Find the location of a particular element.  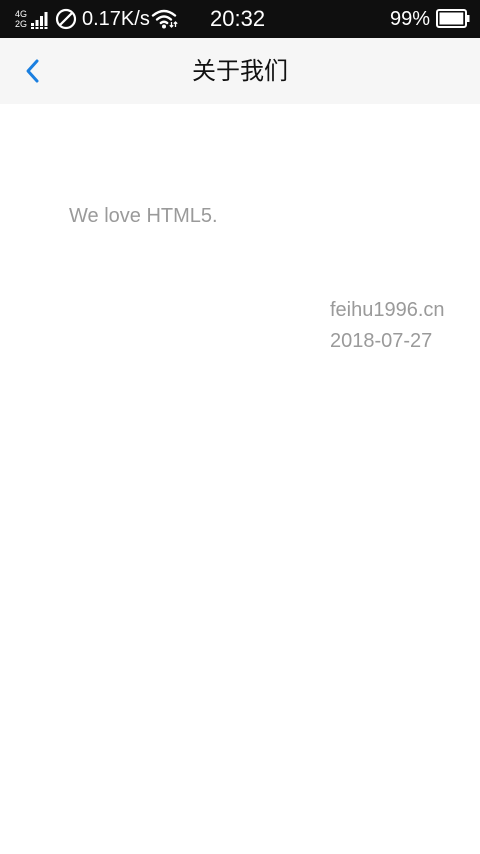

battery-icon is located at coordinates (453, 18).